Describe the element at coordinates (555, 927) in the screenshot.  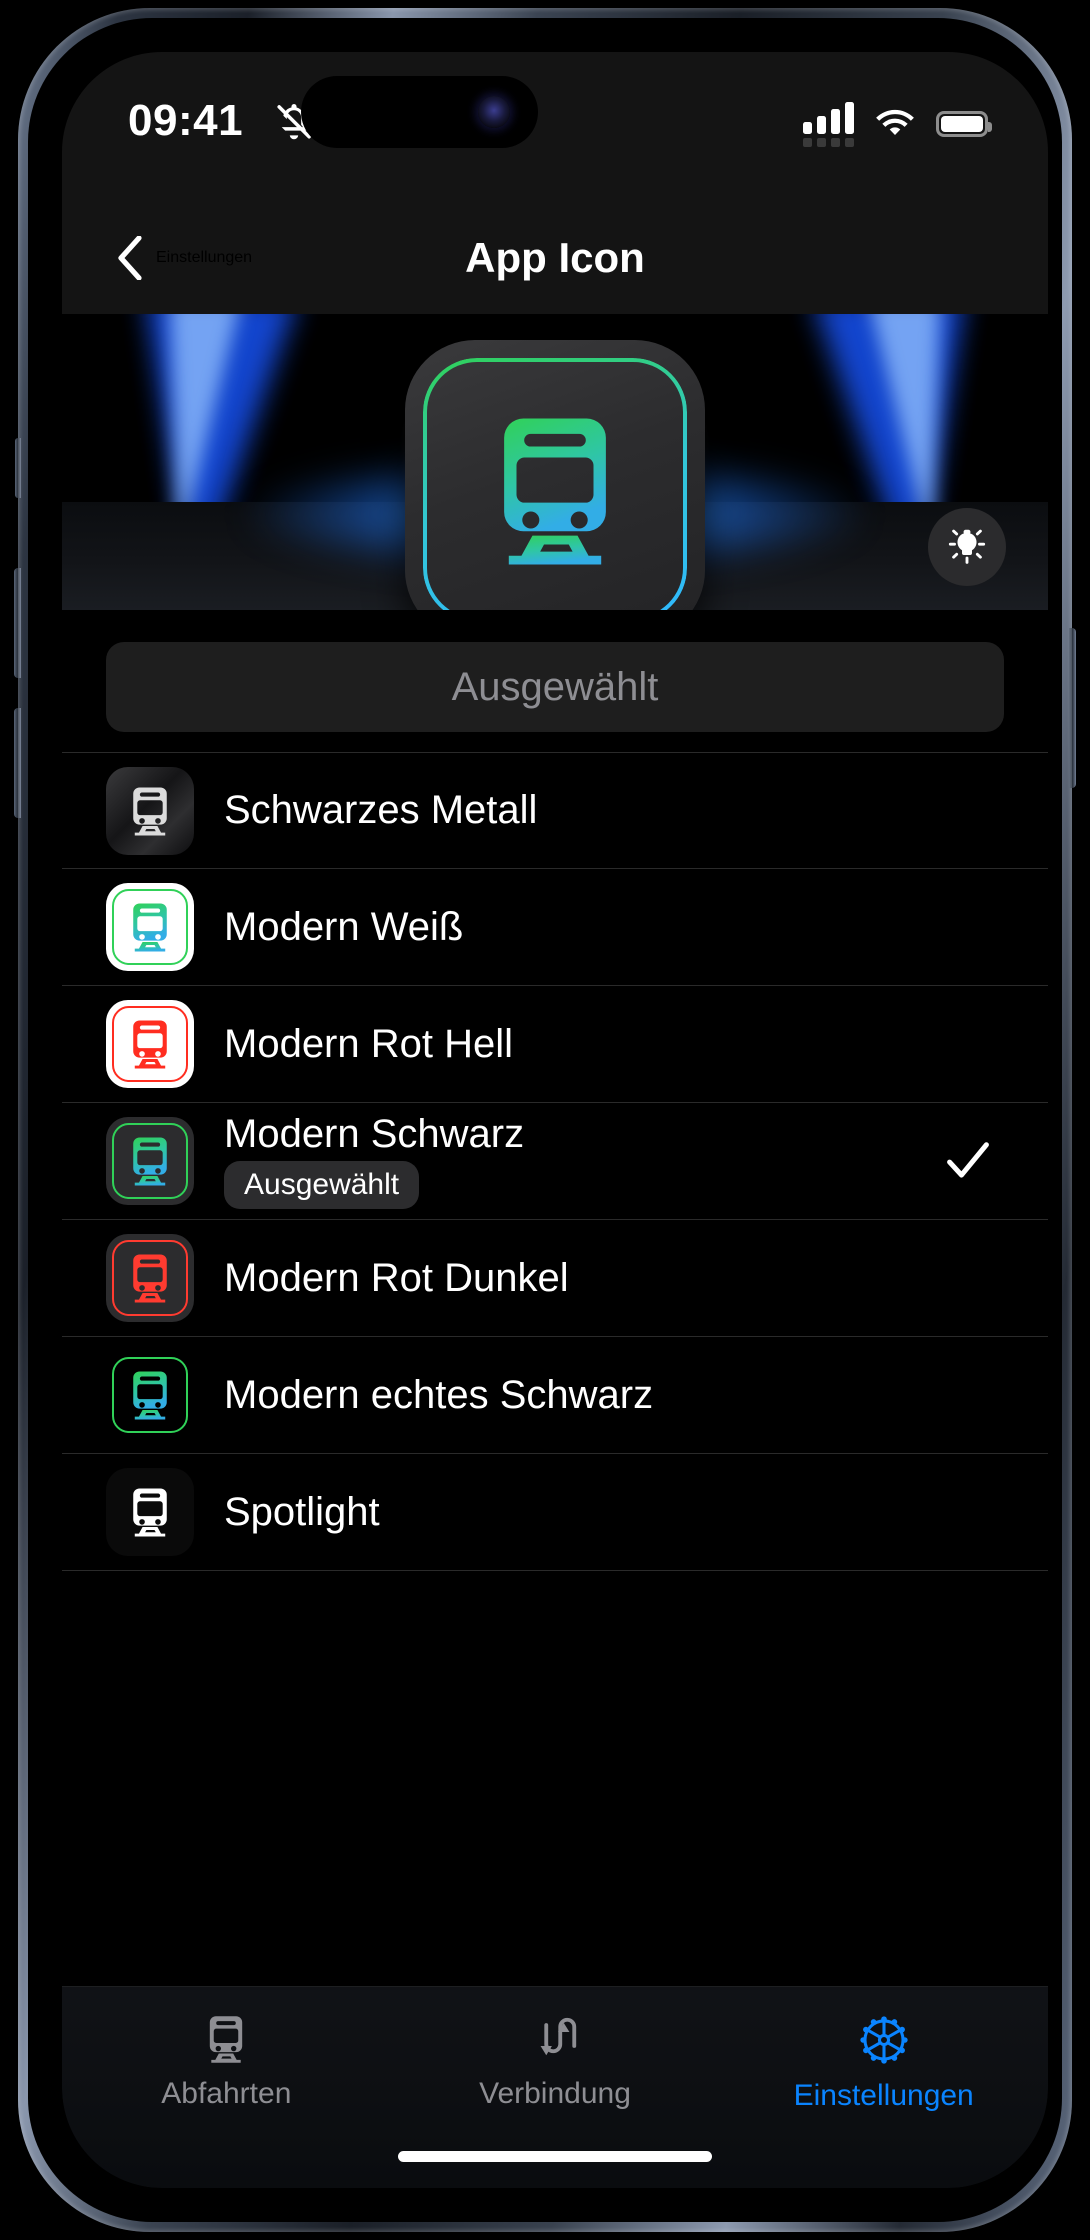
I see `icon-option-row: Modern Weiß` at that location.